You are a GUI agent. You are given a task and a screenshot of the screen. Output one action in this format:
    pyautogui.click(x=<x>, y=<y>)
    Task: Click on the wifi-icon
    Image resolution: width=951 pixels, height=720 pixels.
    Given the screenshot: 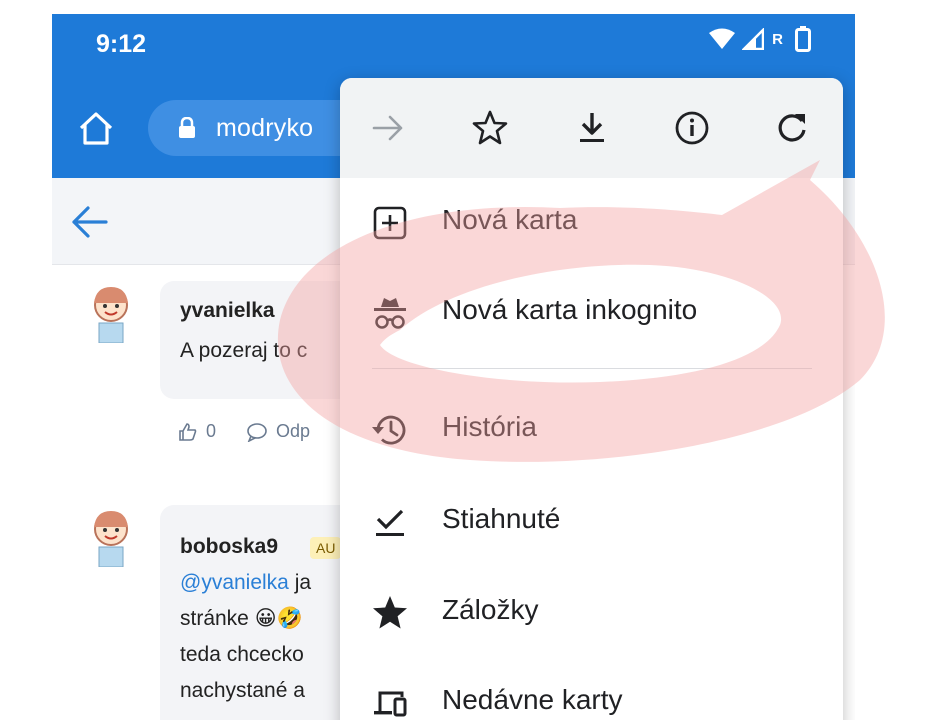 What is the action you would take?
    pyautogui.click(x=722, y=38)
    